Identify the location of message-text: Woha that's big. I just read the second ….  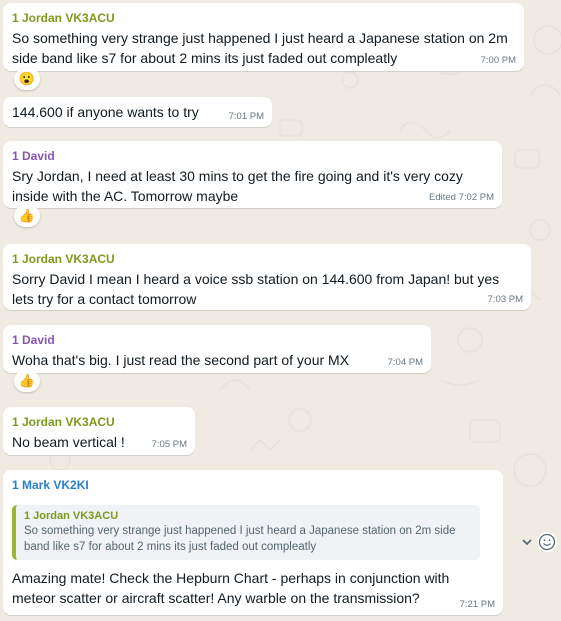
(181, 360).